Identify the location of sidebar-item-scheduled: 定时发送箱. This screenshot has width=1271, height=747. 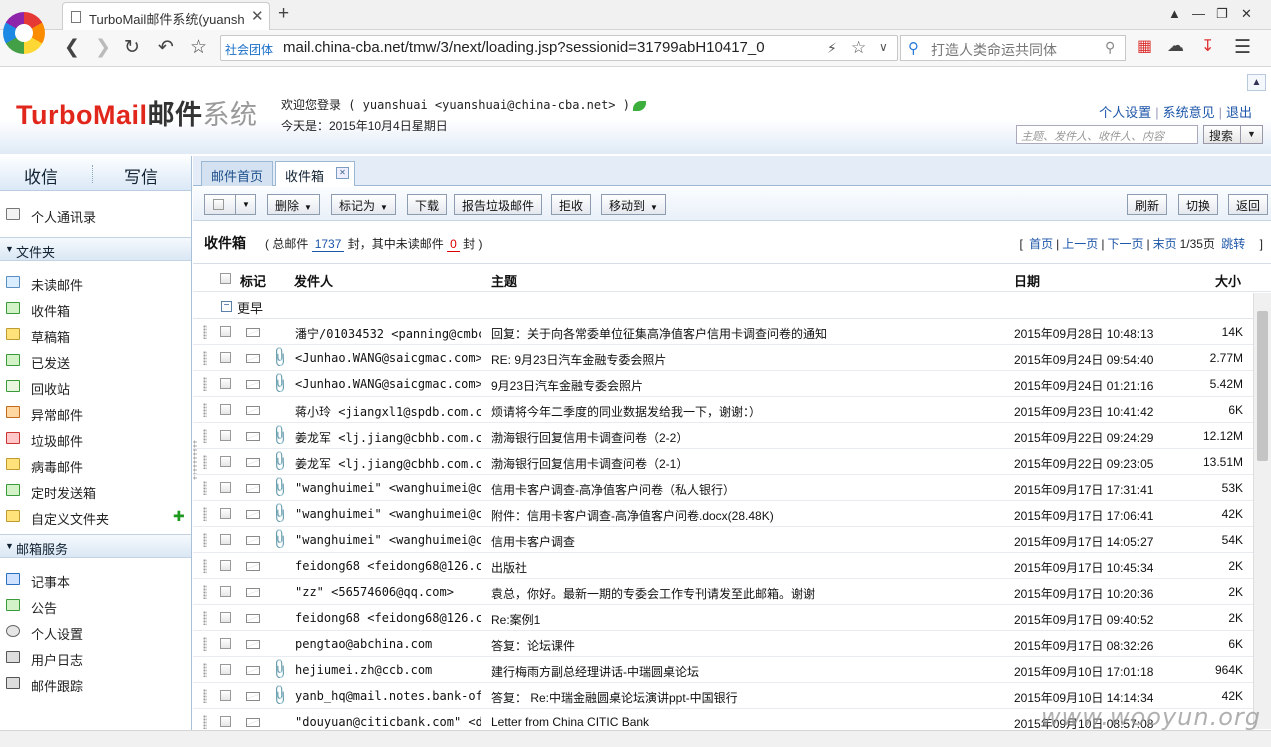
(95, 491).